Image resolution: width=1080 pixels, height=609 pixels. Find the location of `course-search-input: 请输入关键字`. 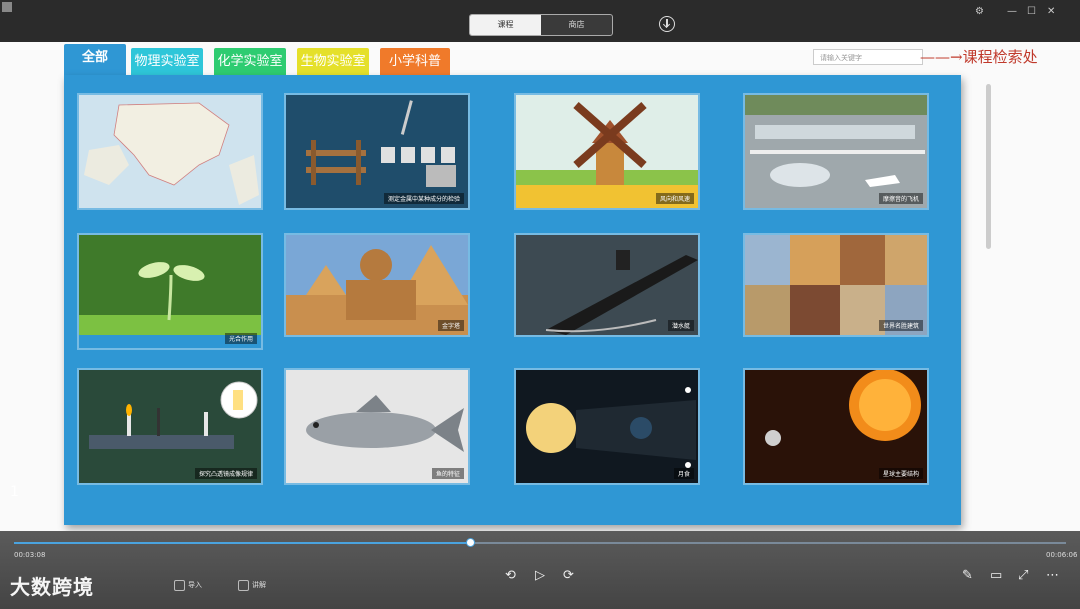

course-search-input: 请输入关键字 is located at coordinates (868, 57).